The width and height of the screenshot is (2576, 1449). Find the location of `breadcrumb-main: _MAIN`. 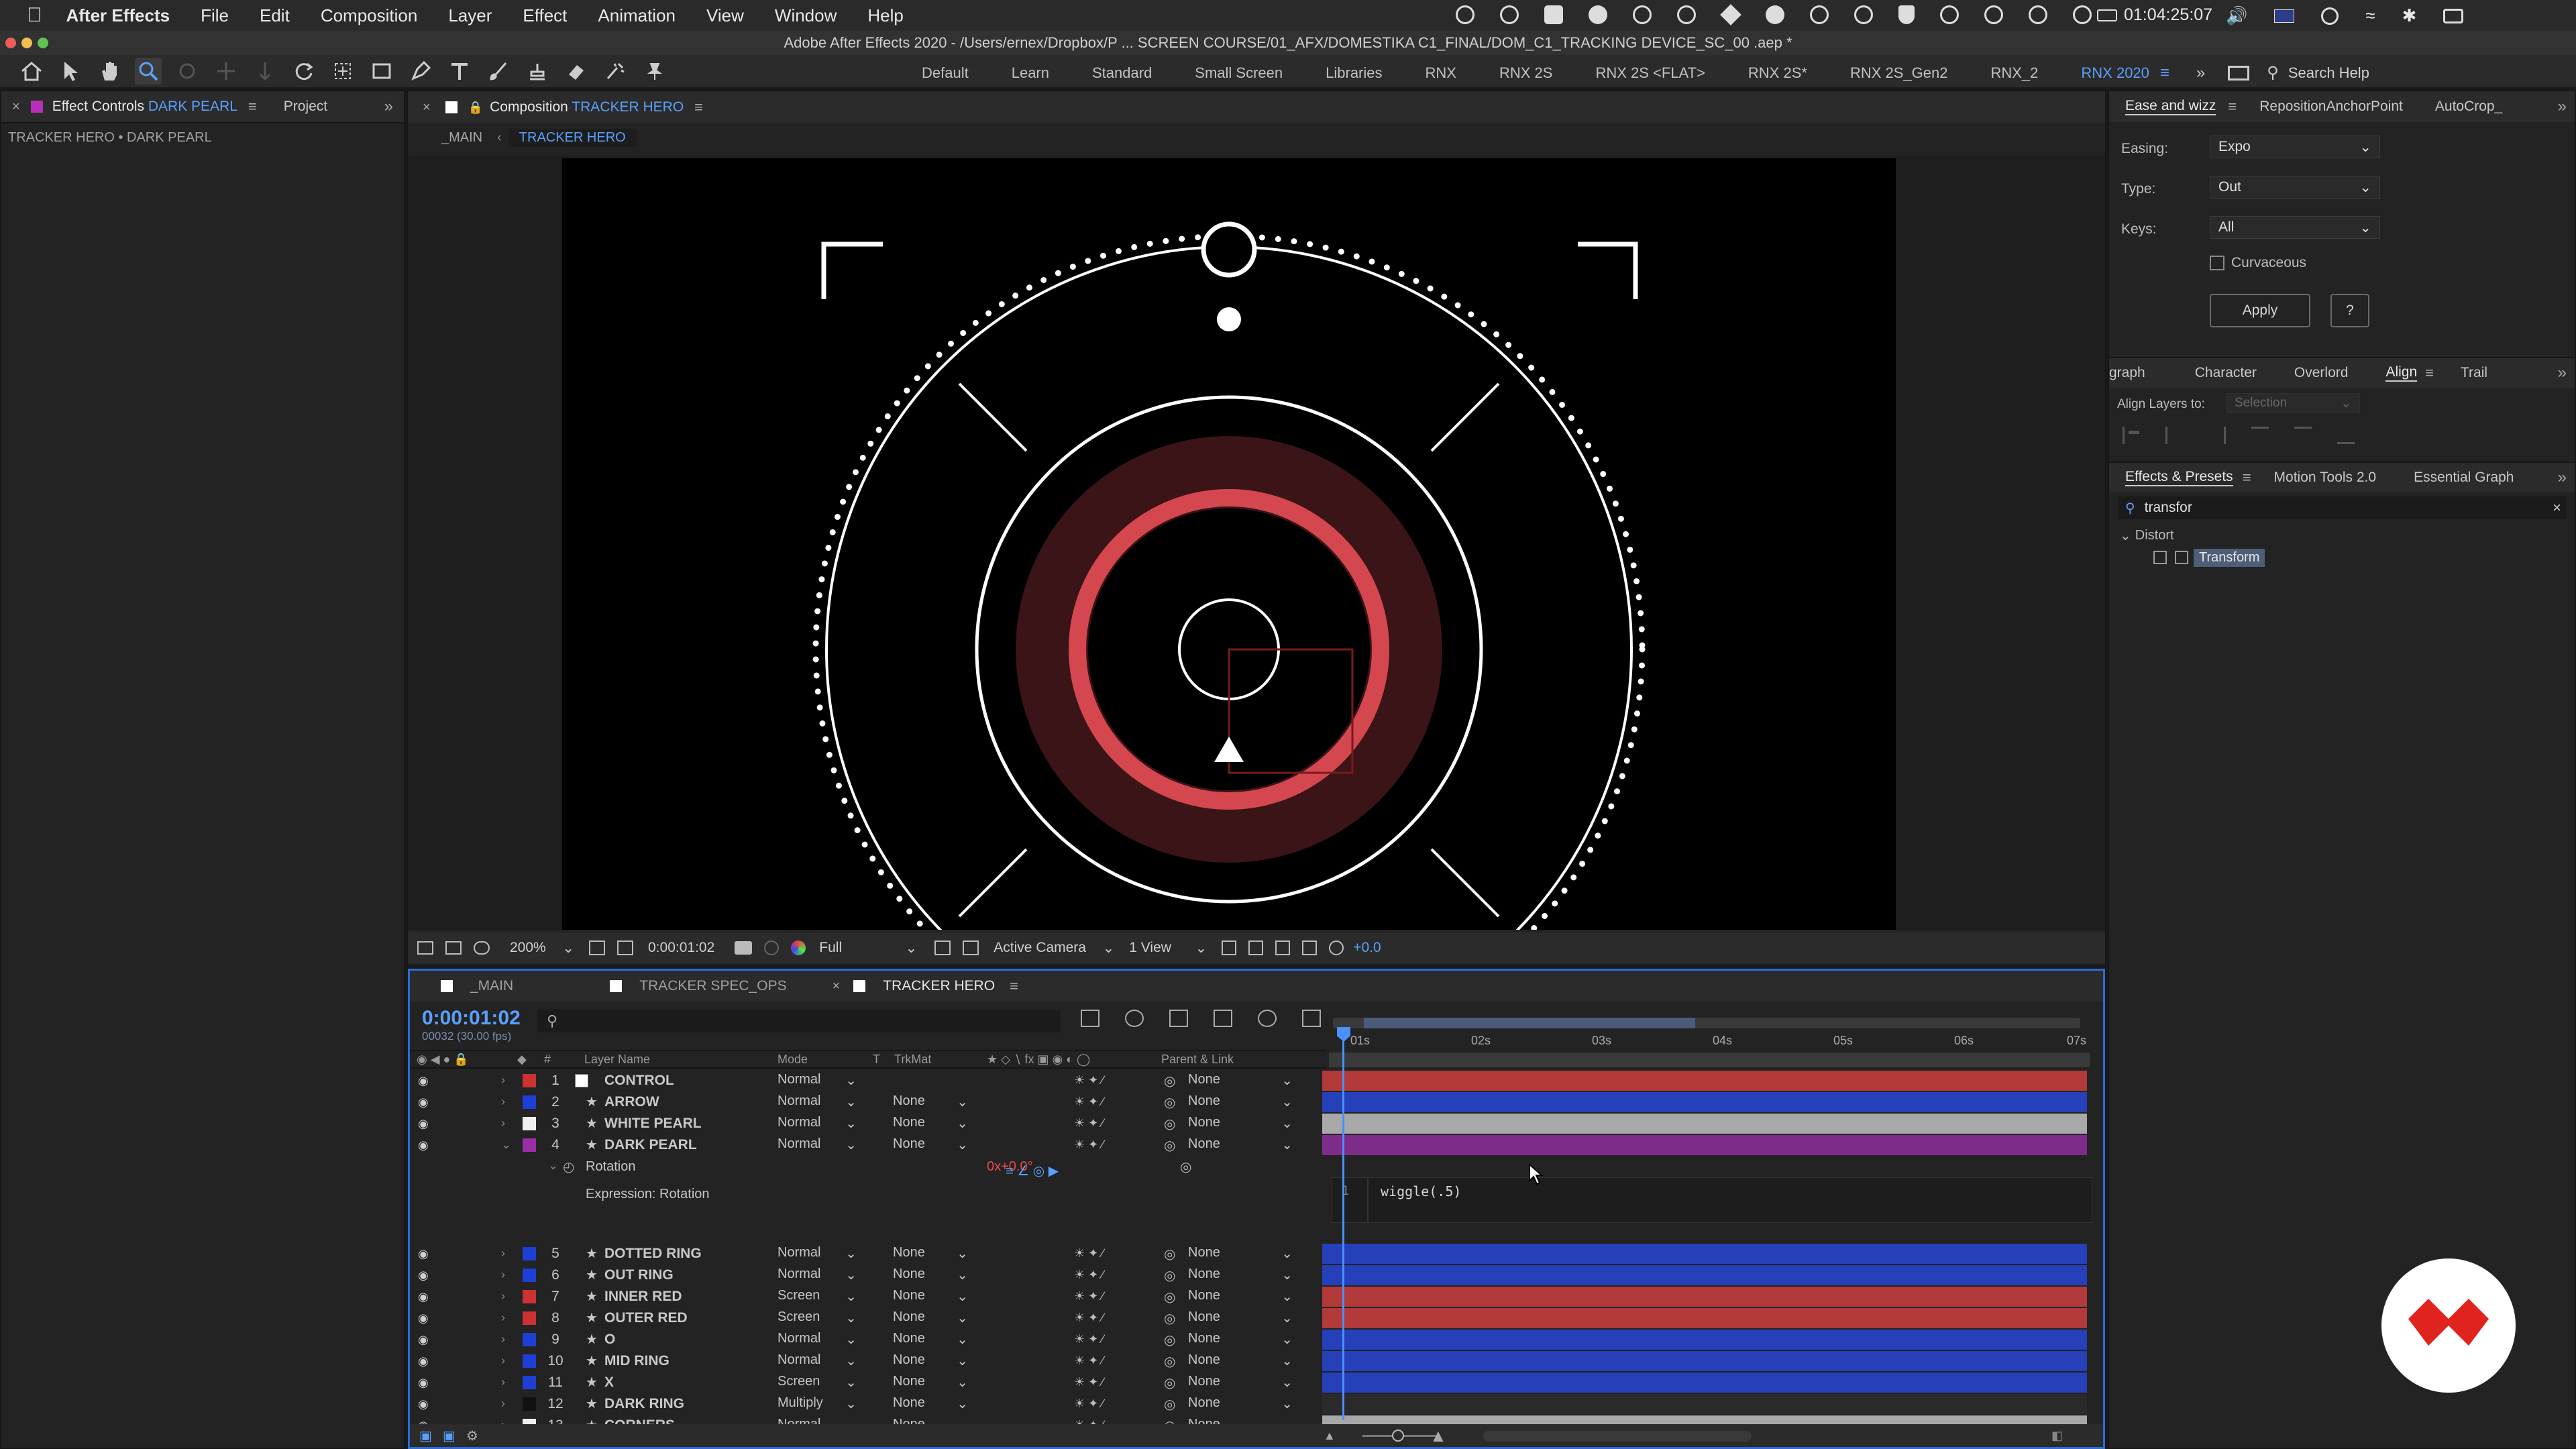

breadcrumb-main: _MAIN is located at coordinates (461, 138).